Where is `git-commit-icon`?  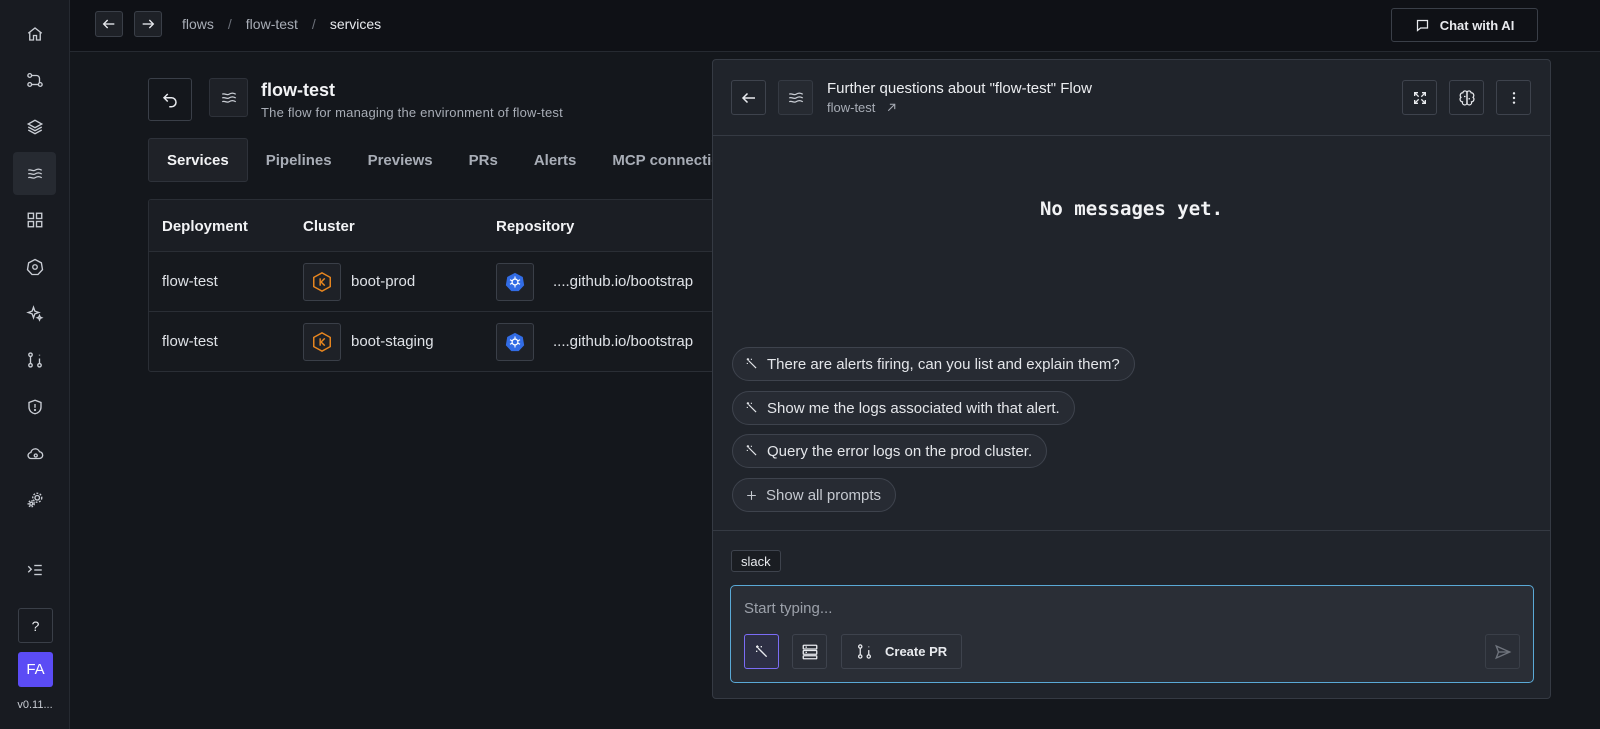
git-commit-icon is located at coordinates (34, 79).